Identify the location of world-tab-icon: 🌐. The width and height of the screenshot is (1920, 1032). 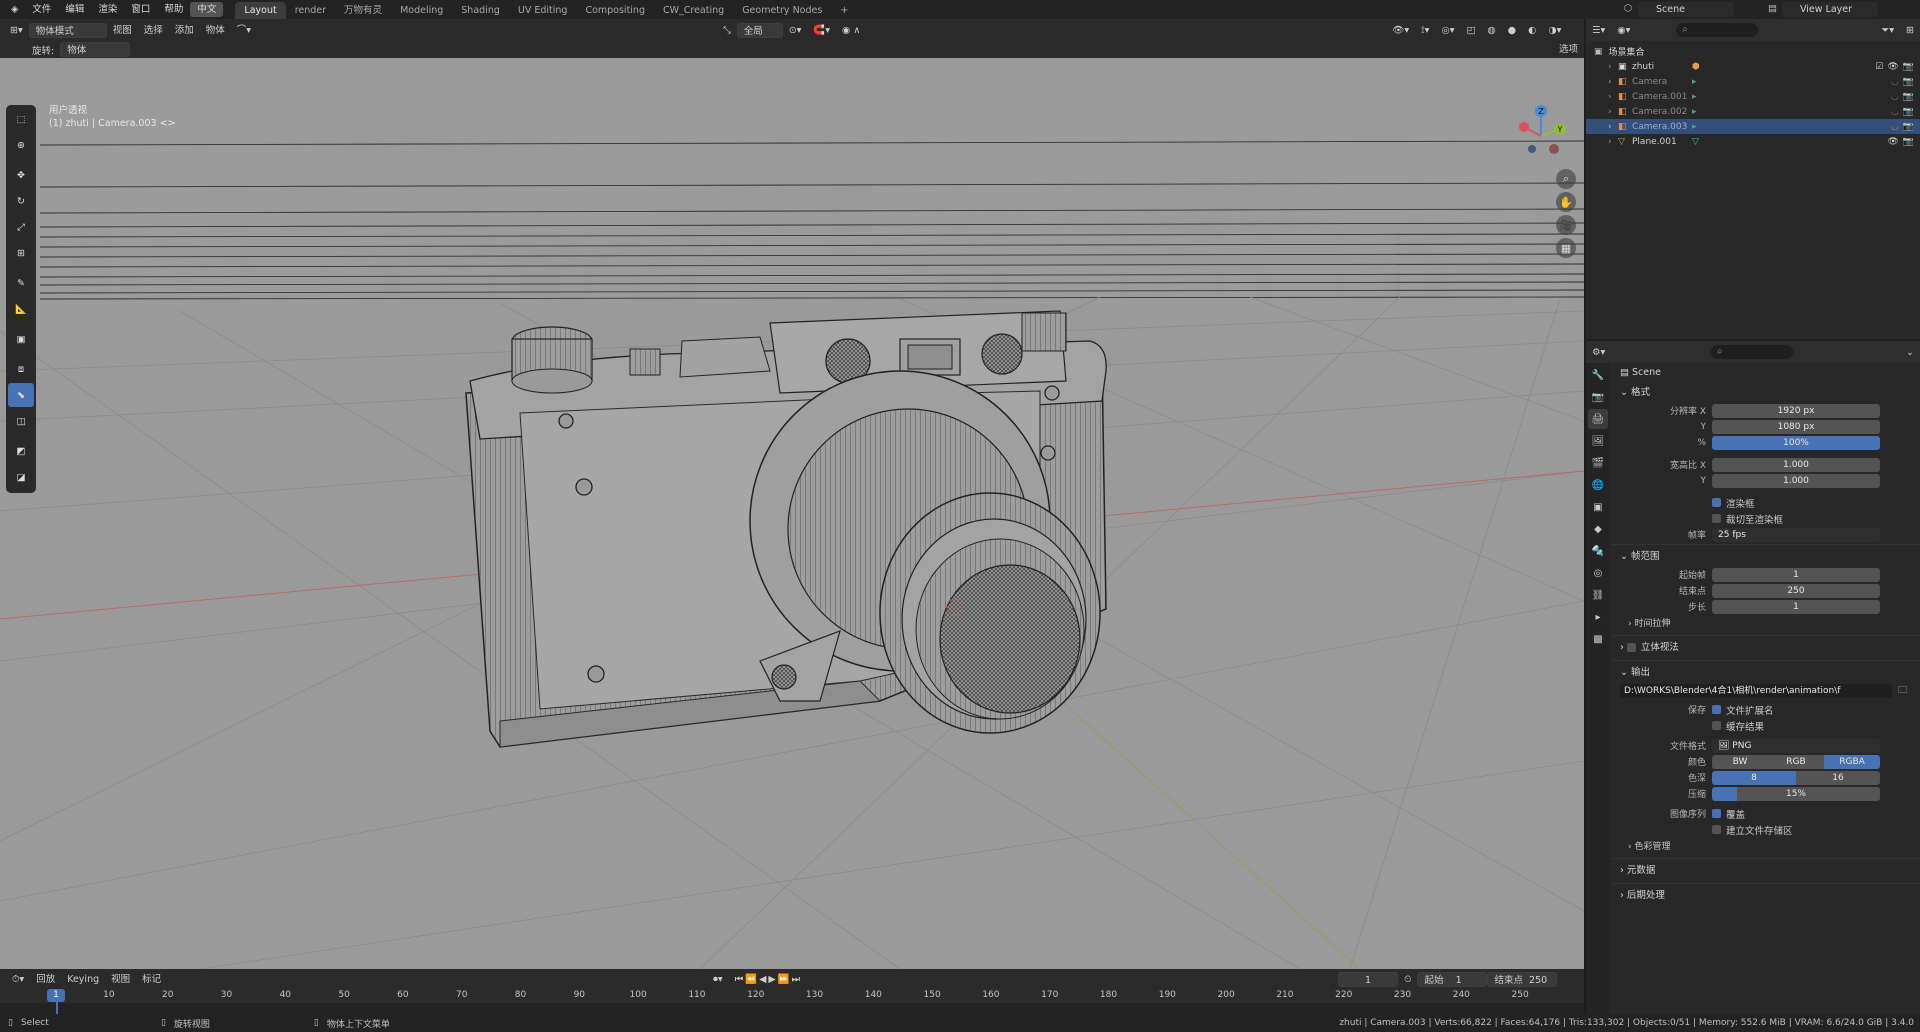
(1598, 485).